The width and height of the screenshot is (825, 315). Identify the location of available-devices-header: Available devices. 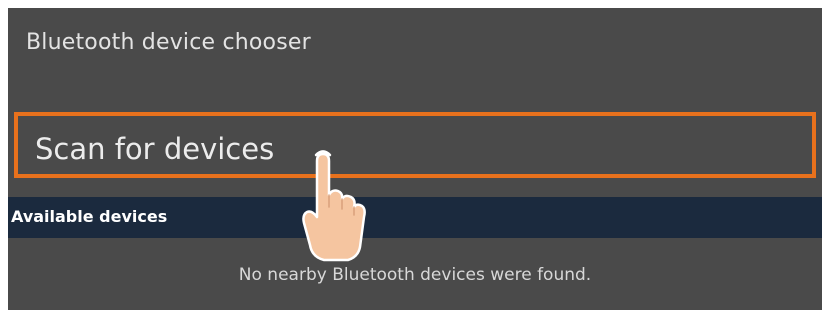
(415, 217).